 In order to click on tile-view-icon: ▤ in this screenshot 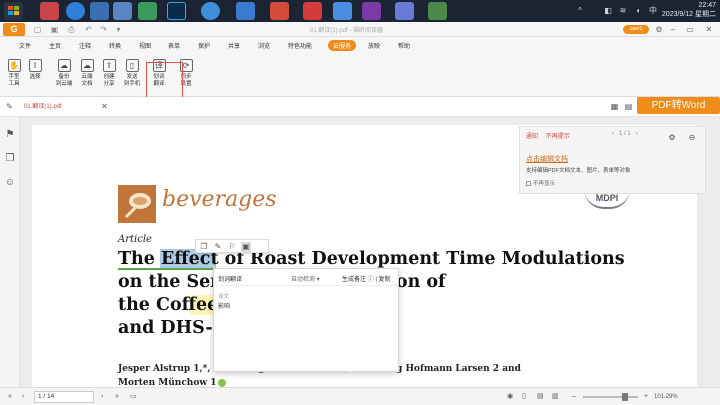, I will do `click(628, 106)`.